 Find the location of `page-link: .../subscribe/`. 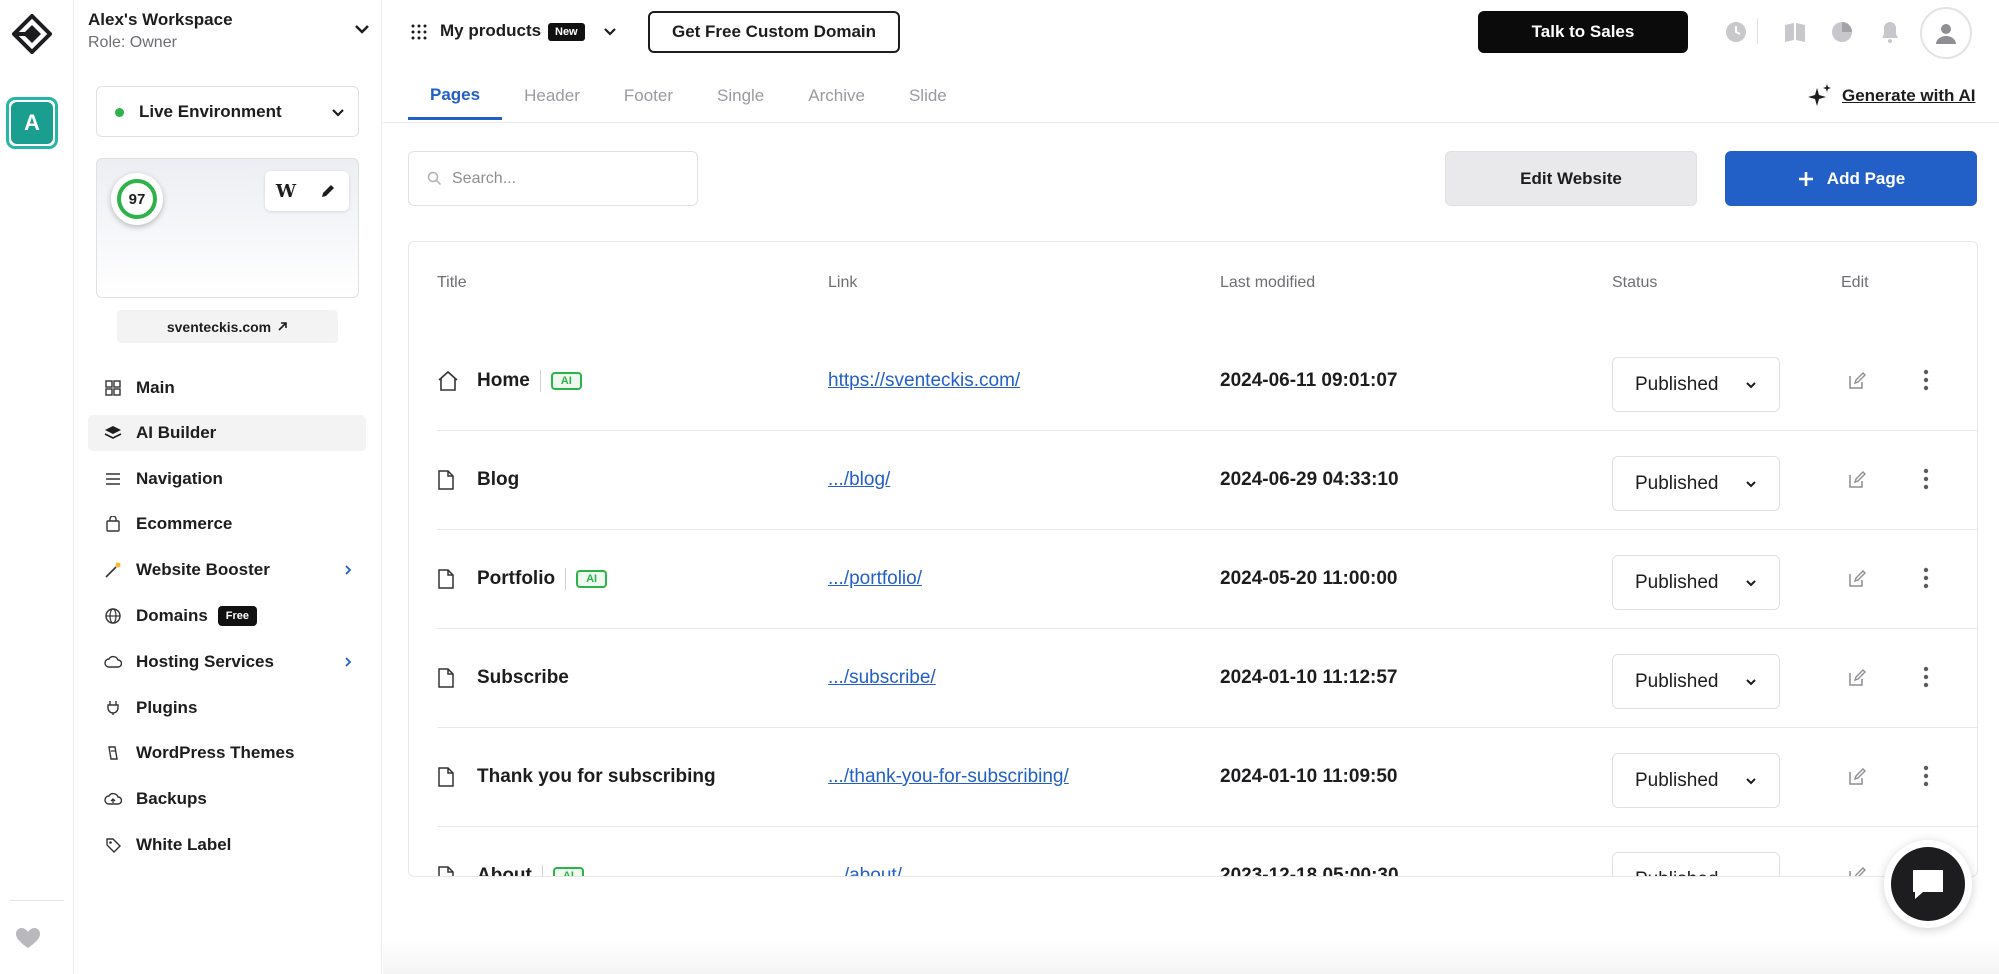

page-link: .../subscribe/ is located at coordinates (882, 678).